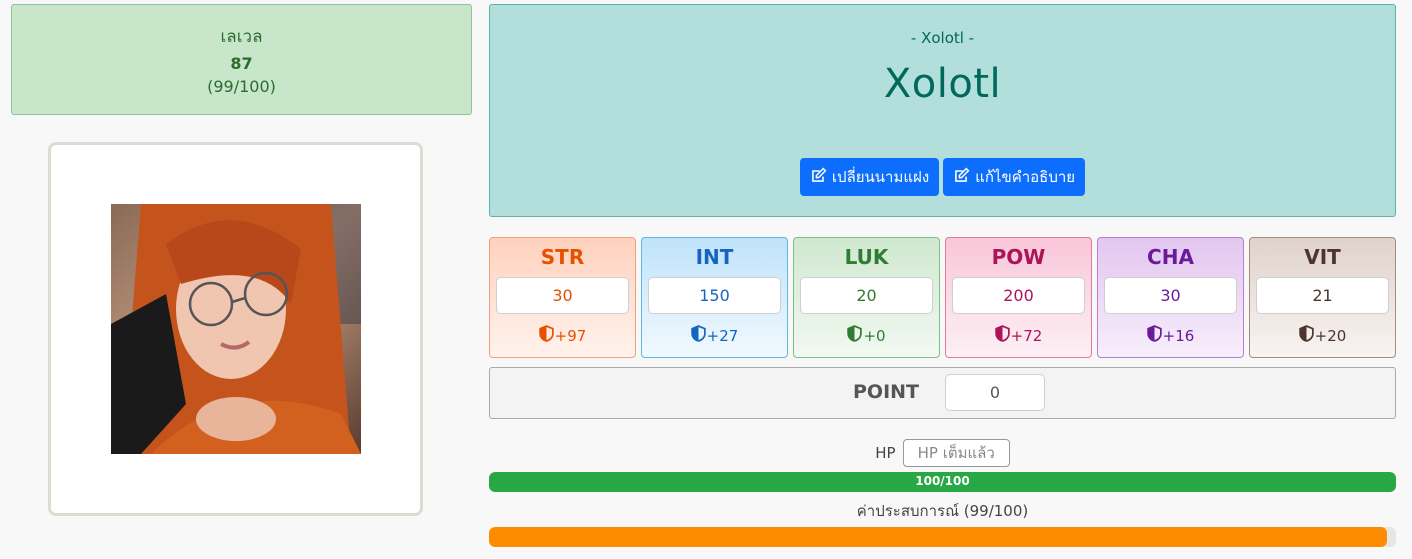 Image resolution: width=1412 pixels, height=559 pixels. I want to click on hp-bar-text: 100/100, so click(942, 481).